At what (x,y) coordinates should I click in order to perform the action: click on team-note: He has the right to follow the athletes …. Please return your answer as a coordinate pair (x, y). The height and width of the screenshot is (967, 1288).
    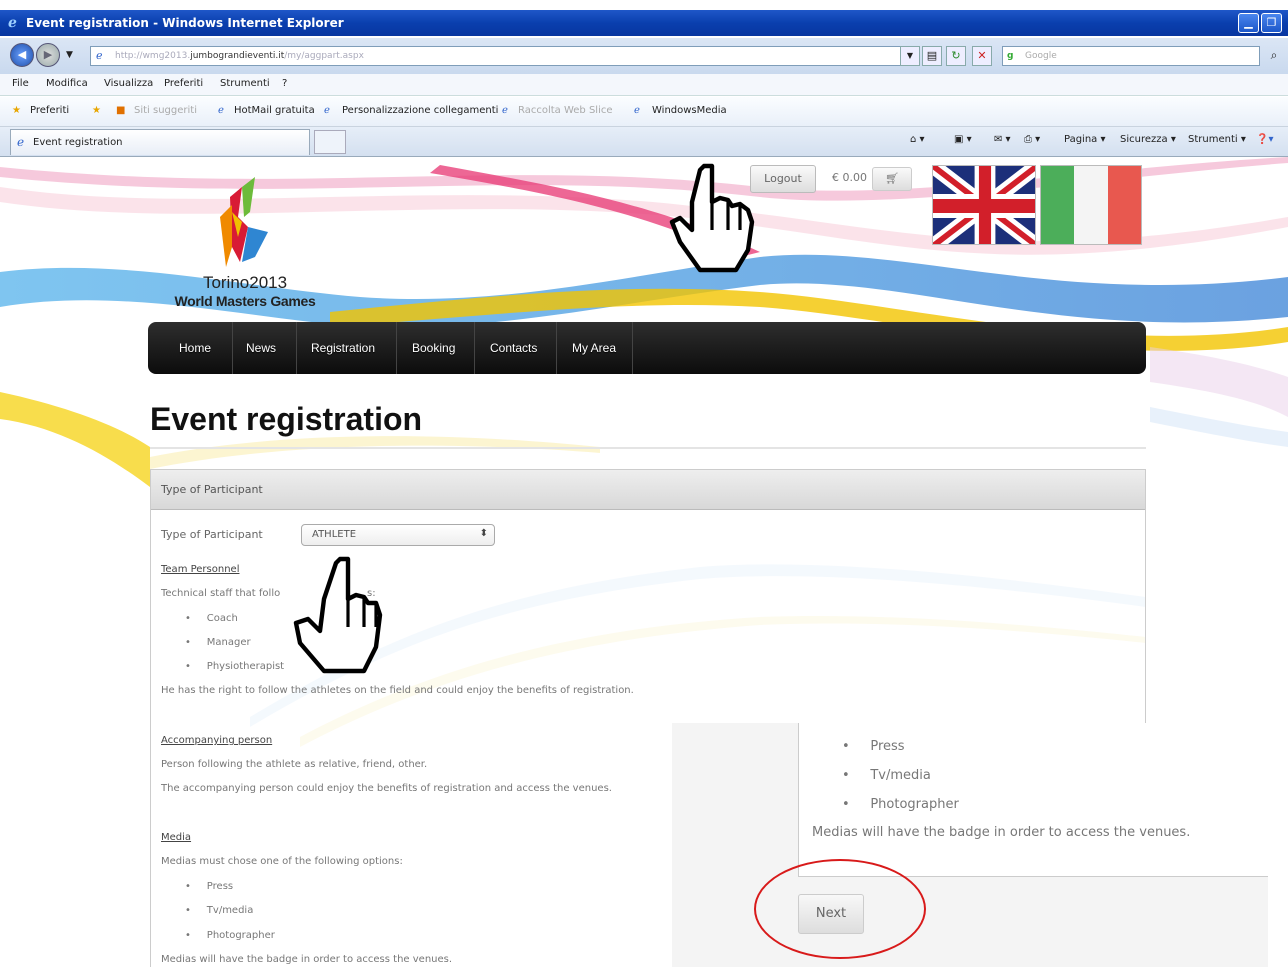
    Looking at the image, I should click on (397, 690).